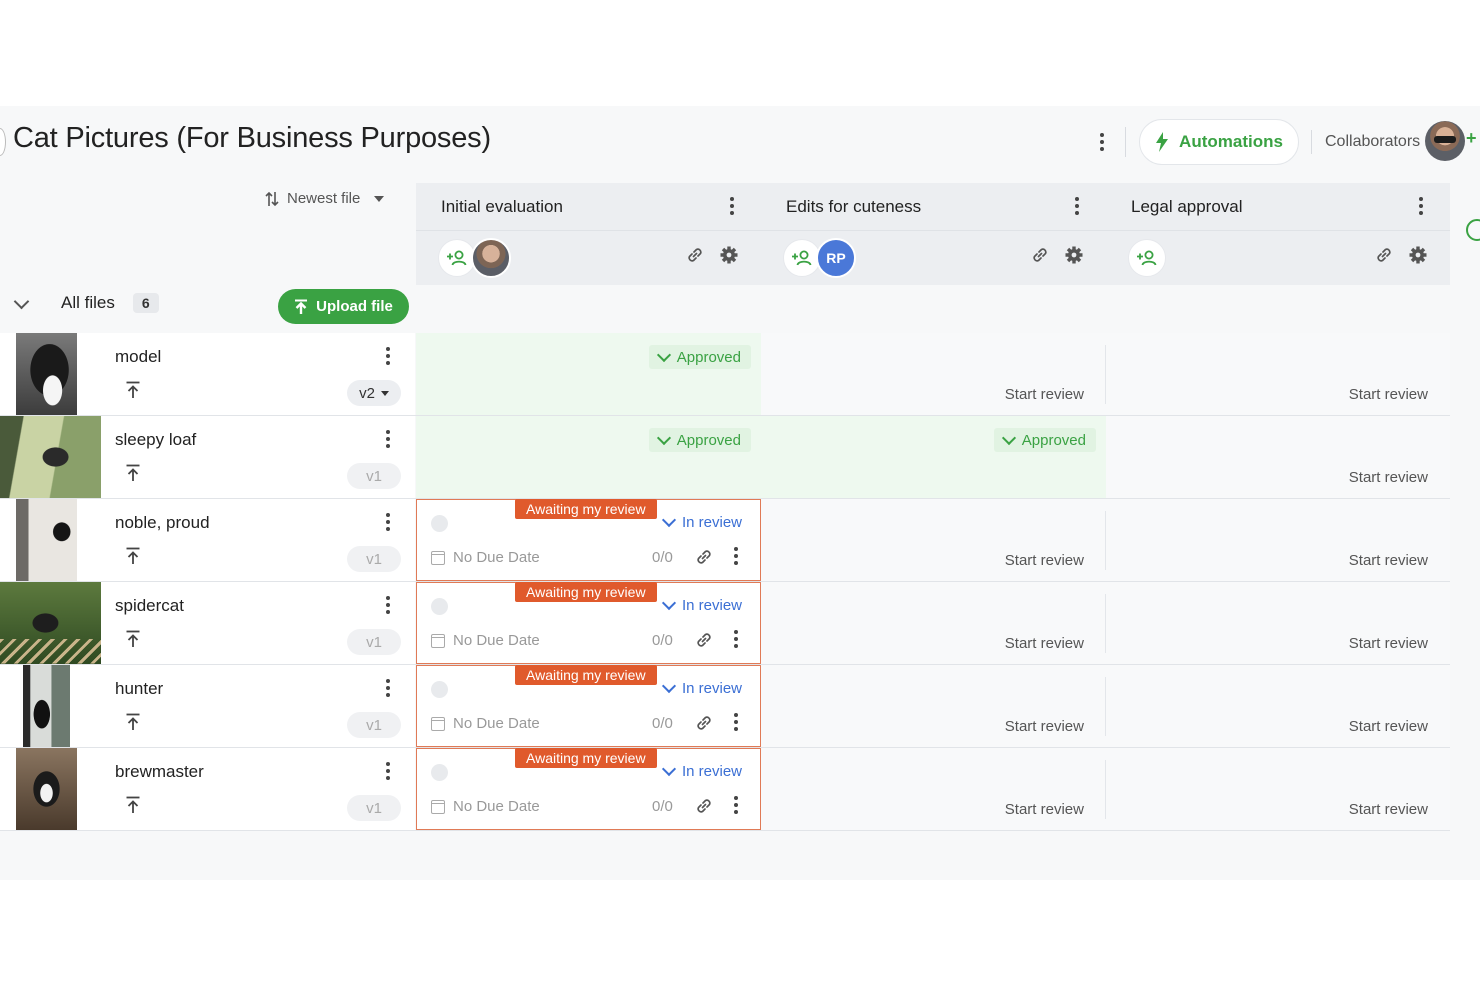  Describe the element at coordinates (374, 393) in the screenshot. I see `version-dropdown: v2` at that location.